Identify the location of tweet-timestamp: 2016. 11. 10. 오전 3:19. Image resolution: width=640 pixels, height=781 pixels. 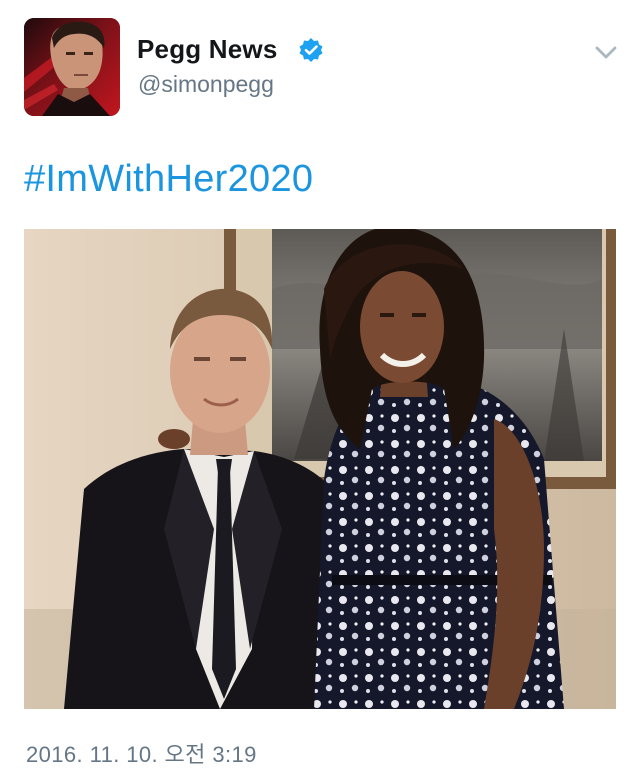
(141, 753).